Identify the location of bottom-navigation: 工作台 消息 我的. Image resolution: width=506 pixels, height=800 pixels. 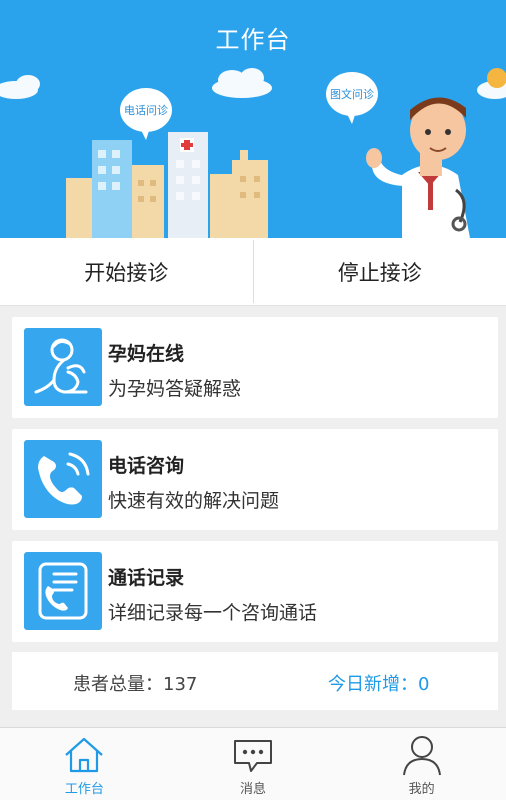
(253, 763).